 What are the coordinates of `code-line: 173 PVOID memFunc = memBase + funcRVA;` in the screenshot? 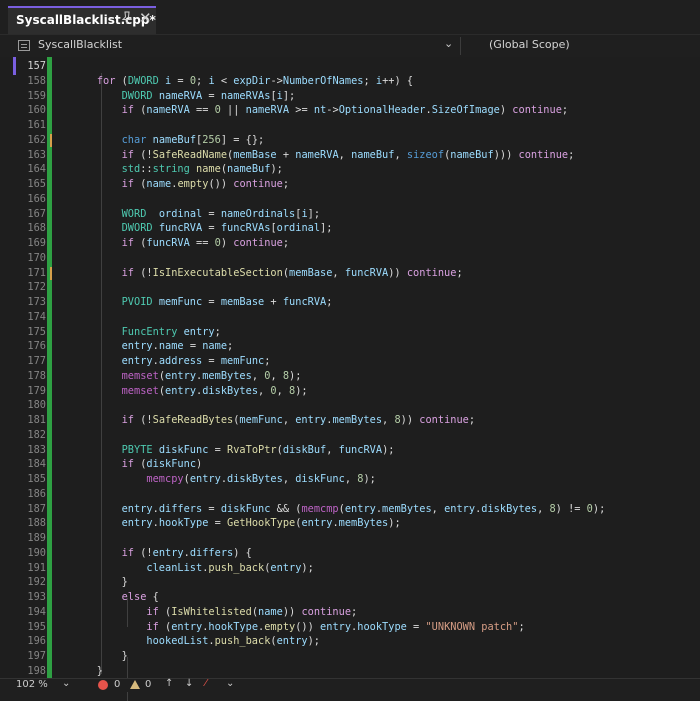 It's located at (350, 302).